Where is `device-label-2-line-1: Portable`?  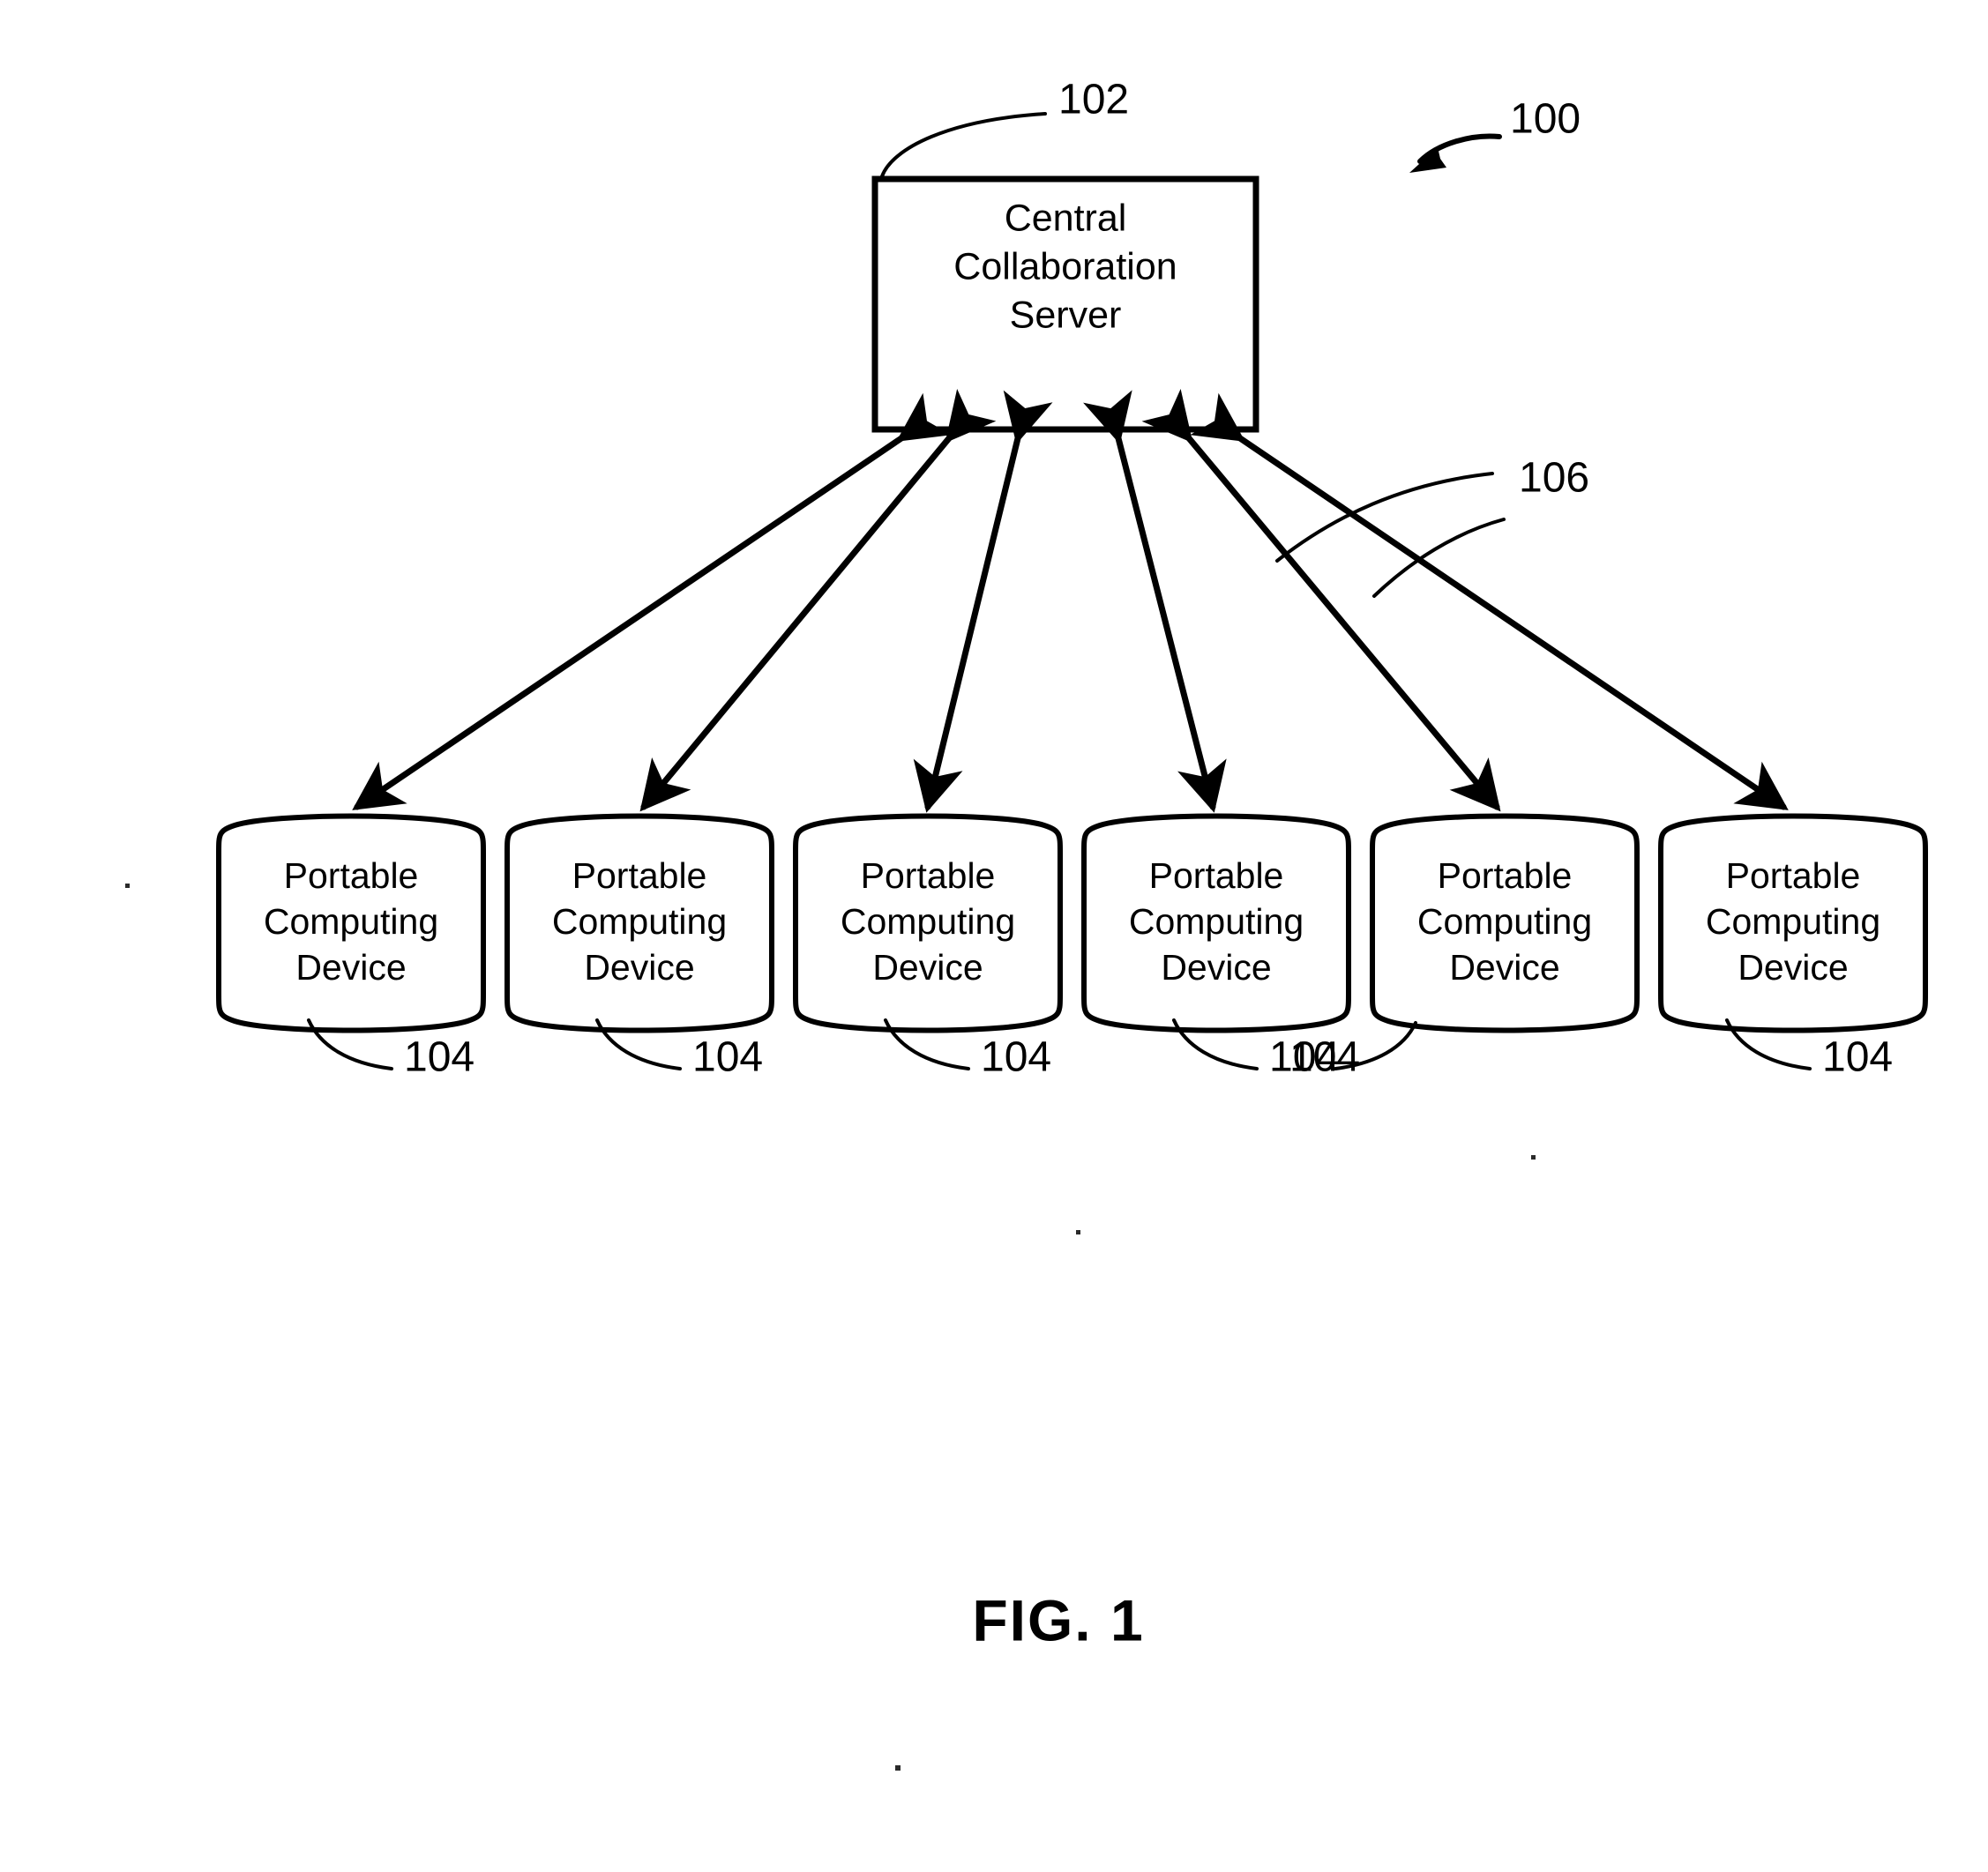 device-label-2-line-1: Portable is located at coordinates (639, 875).